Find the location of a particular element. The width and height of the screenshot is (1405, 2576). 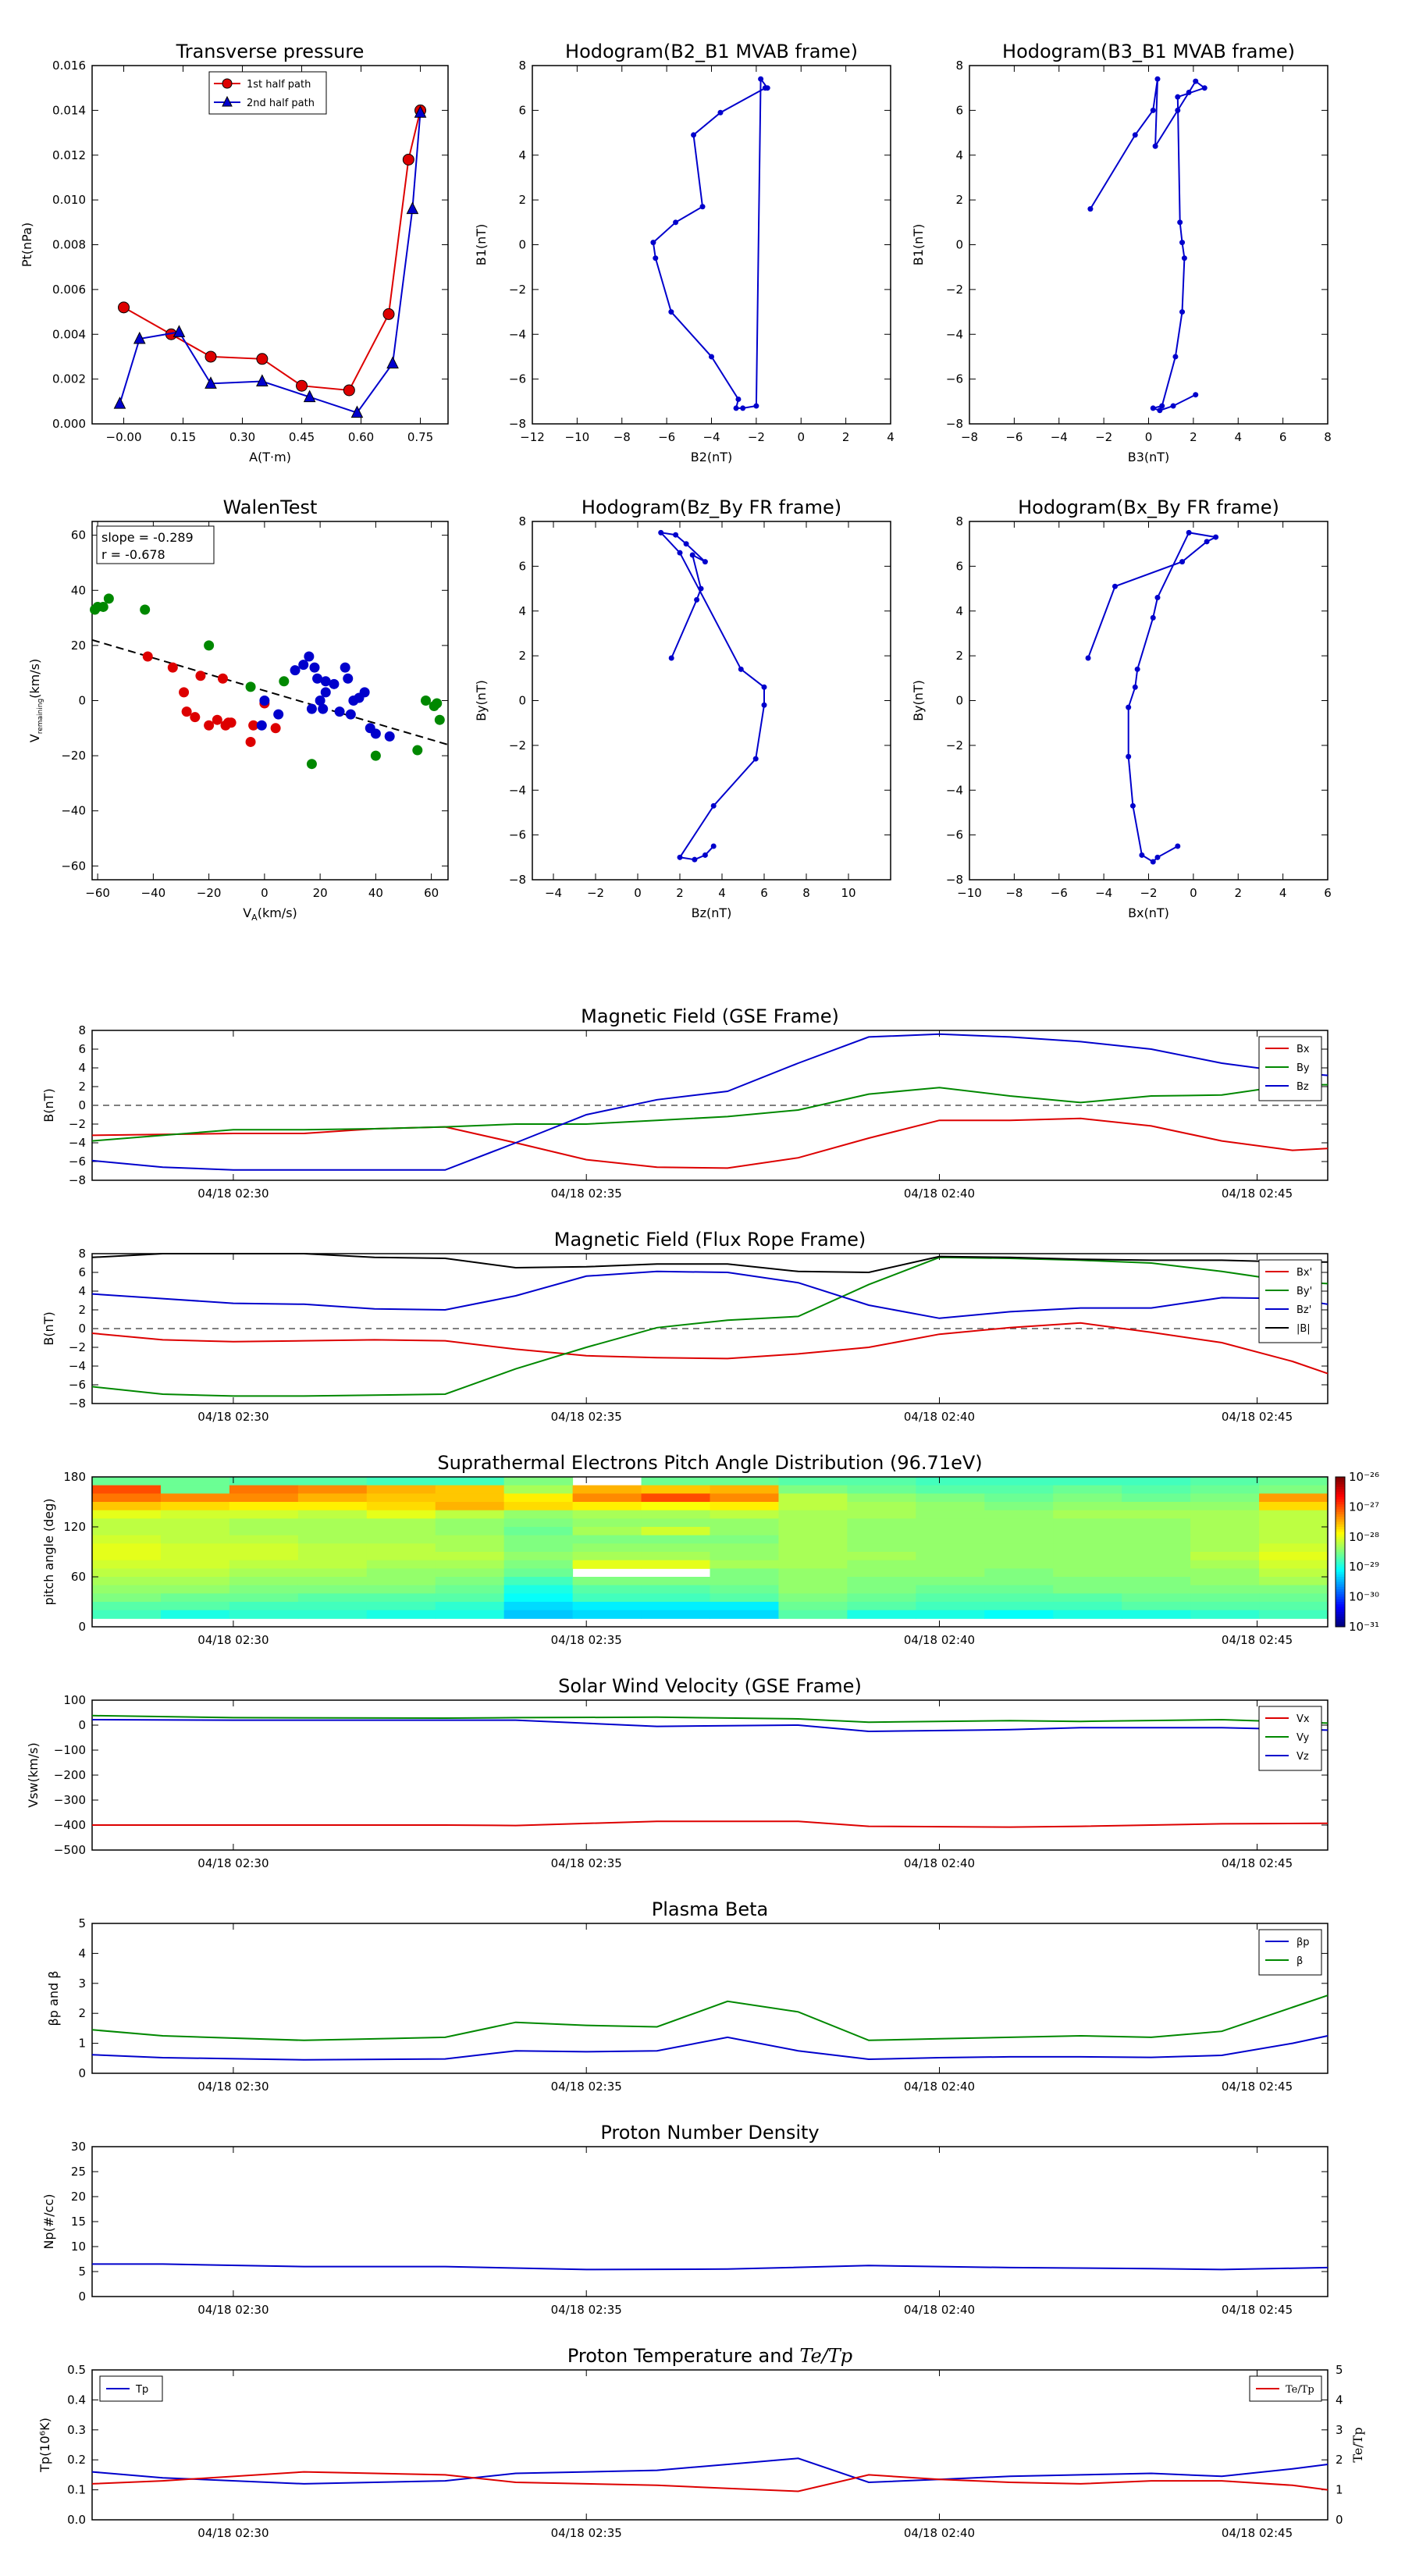

y2-axis-label: Te/Tp is located at coordinates (1358, 2444).